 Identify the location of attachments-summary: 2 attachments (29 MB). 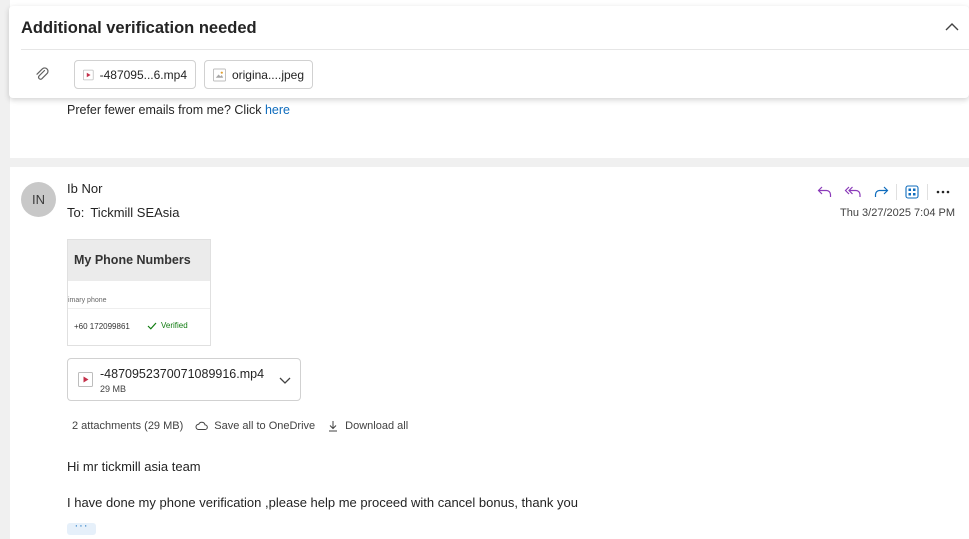
(128, 426).